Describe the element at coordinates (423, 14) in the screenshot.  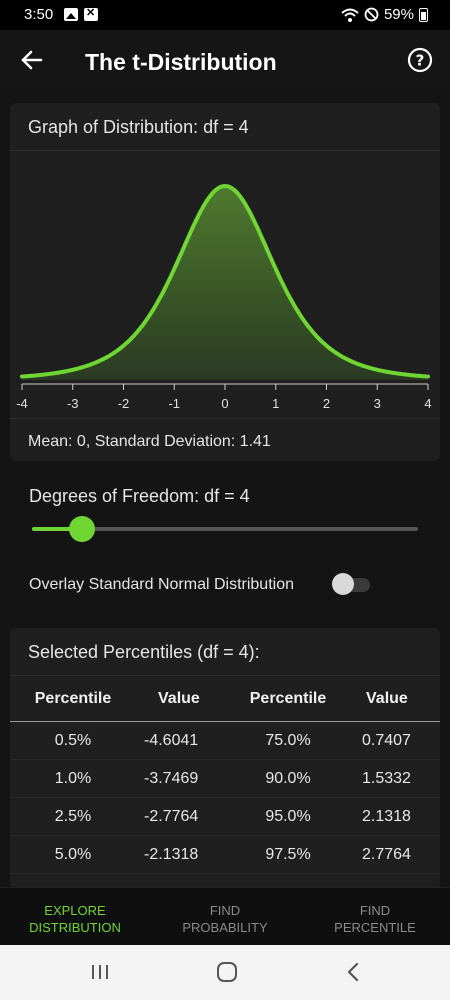
I see `battery-icon` at that location.